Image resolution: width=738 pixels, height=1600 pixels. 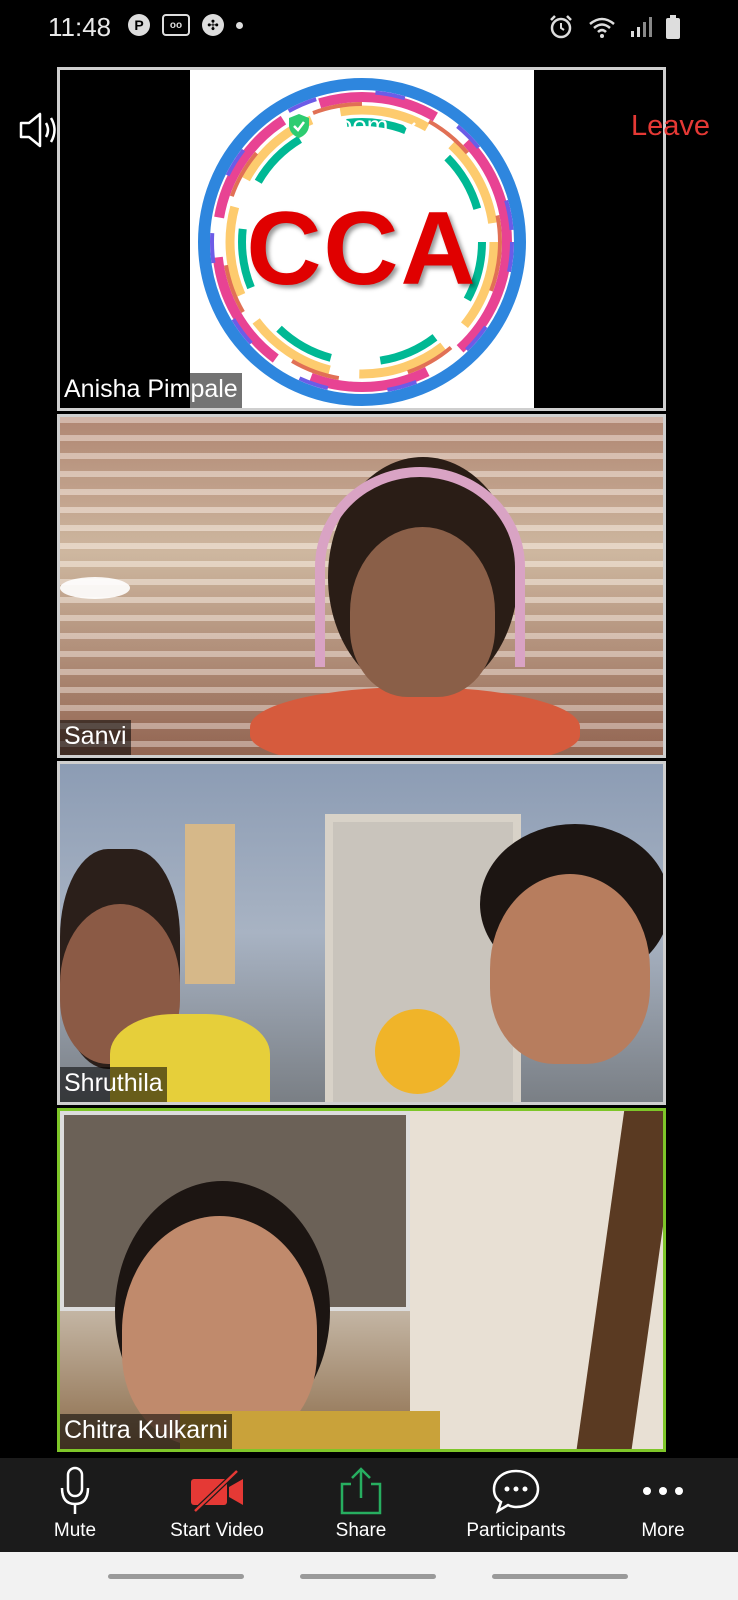 What do you see at coordinates (139, 25) in the screenshot?
I see `pinterest-icon: P` at bounding box center [139, 25].